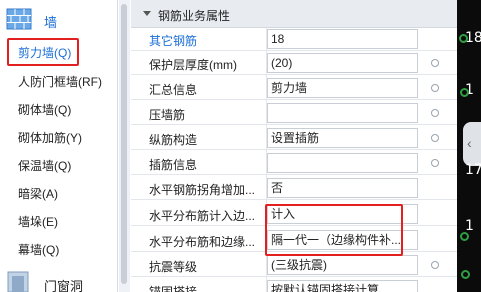 Image resolution: width=481 pixels, height=292 pixels. I want to click on property-row-pressure-wall-rebar: 压墙筋, so click(294, 113).